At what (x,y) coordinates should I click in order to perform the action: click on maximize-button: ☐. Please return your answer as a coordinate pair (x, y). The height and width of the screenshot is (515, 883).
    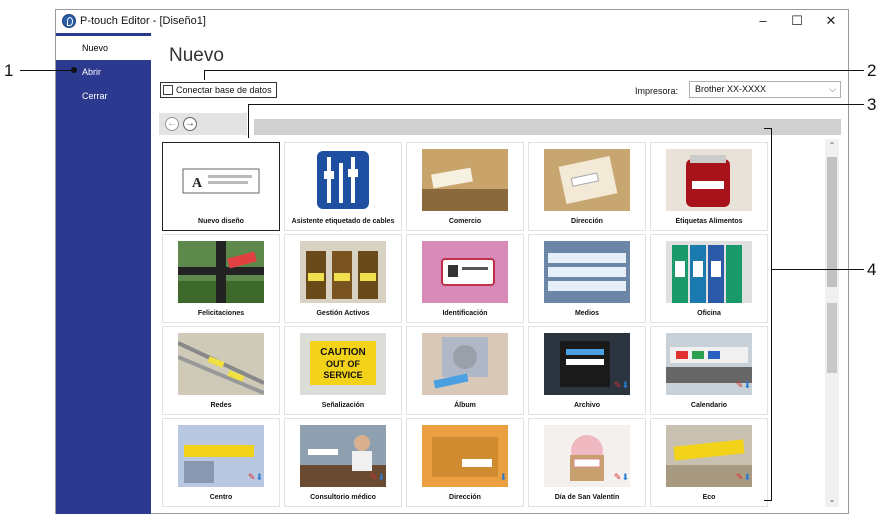
    Looking at the image, I should click on (797, 21).